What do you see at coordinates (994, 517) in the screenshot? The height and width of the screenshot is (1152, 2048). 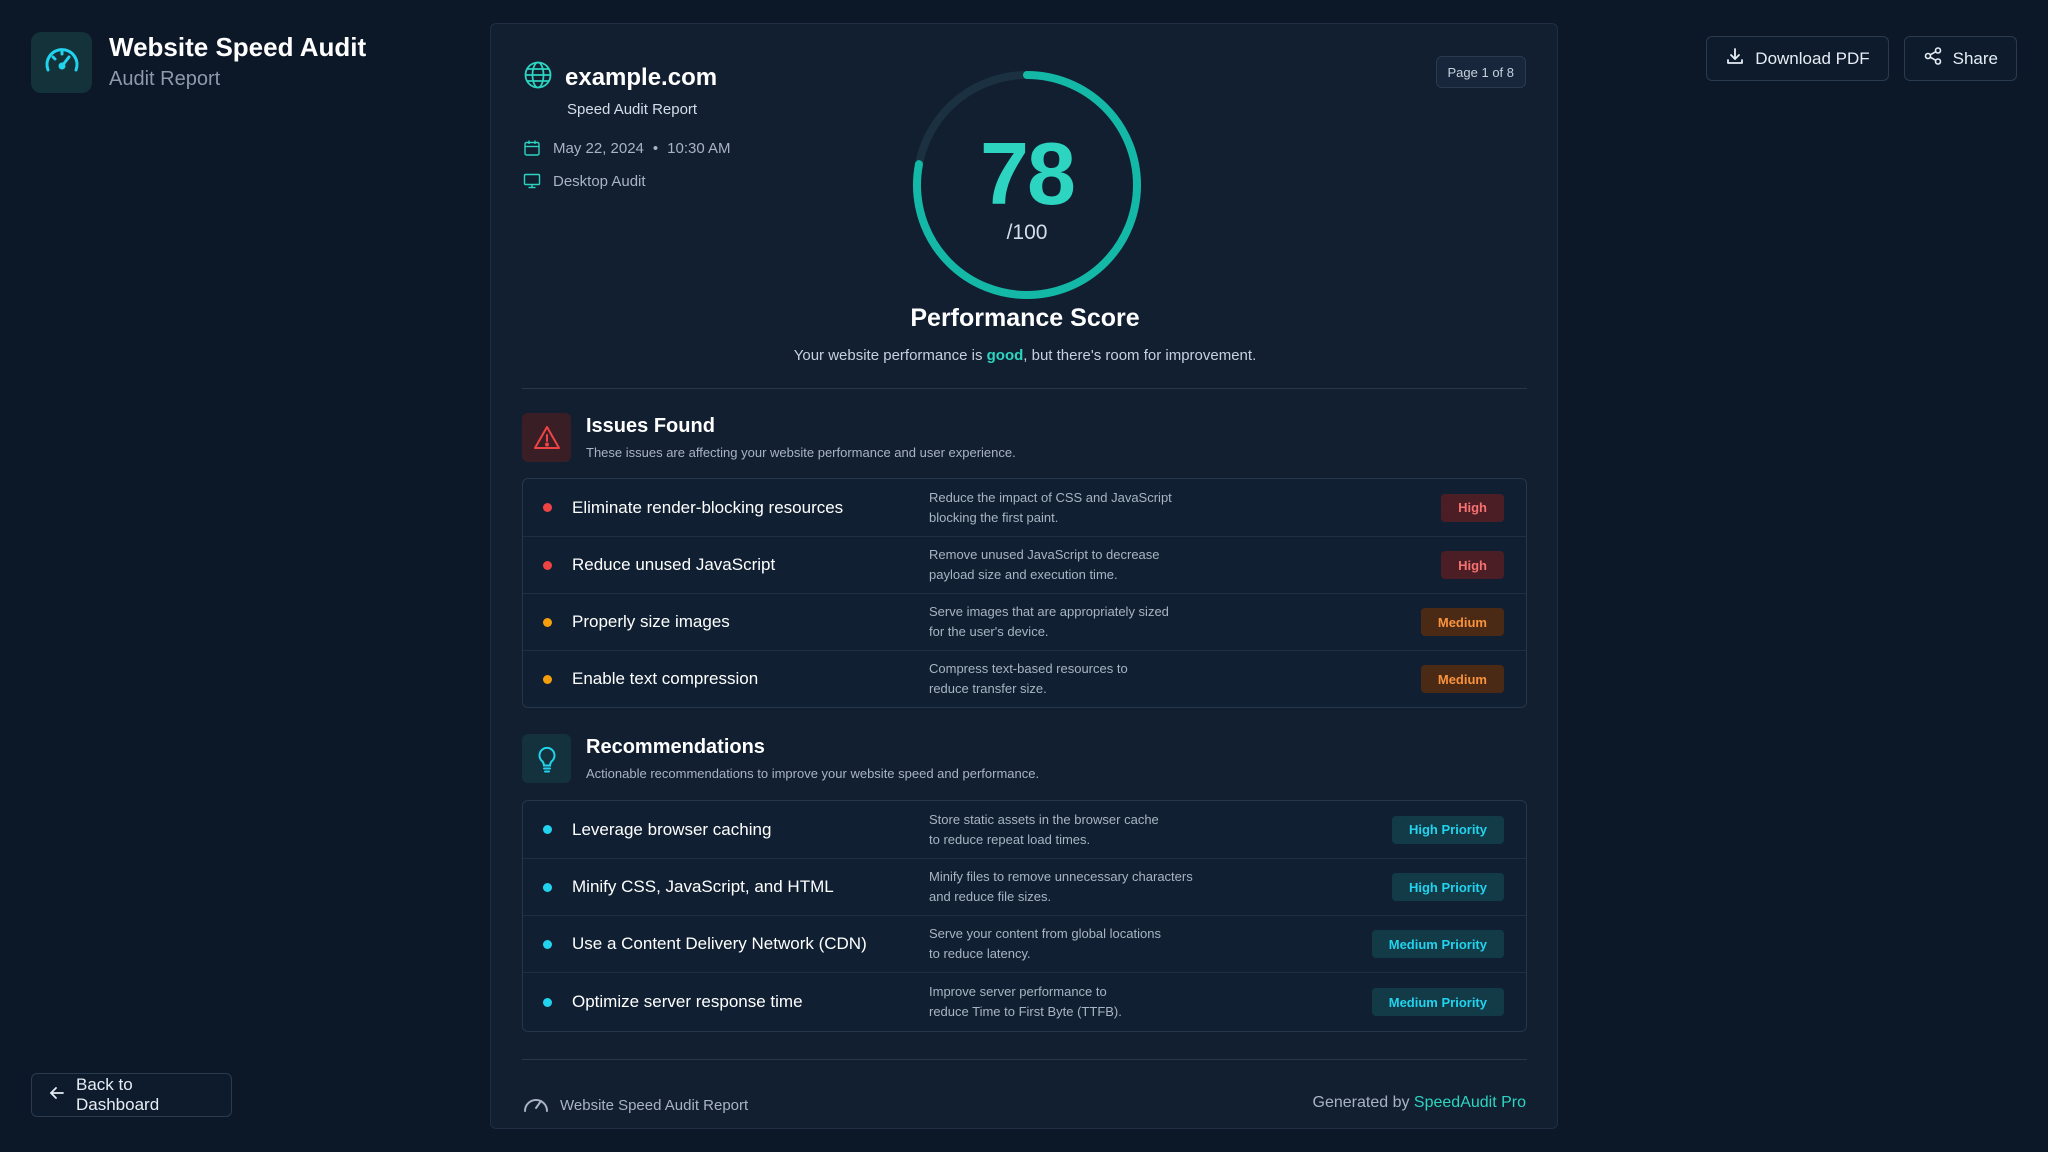 I see `issue-desc-line: blocking the first paint.` at bounding box center [994, 517].